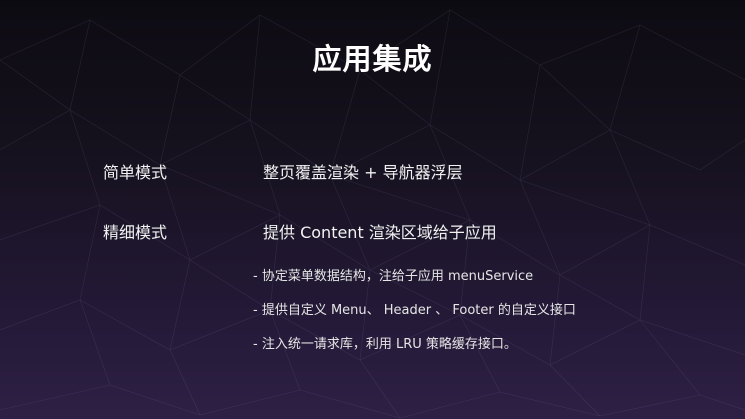 The width and height of the screenshot is (745, 419). I want to click on detail-item-custom-interface: - 提供自定义 Menu、 Header 、 Footer 的自定义接口, so click(414, 310).